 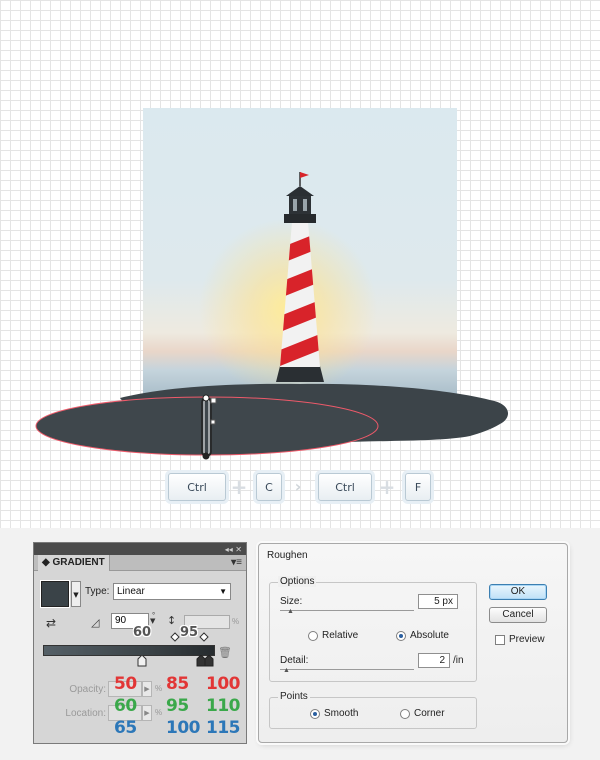 I want to click on points-group: Points Smooth Corner, so click(x=373, y=710).